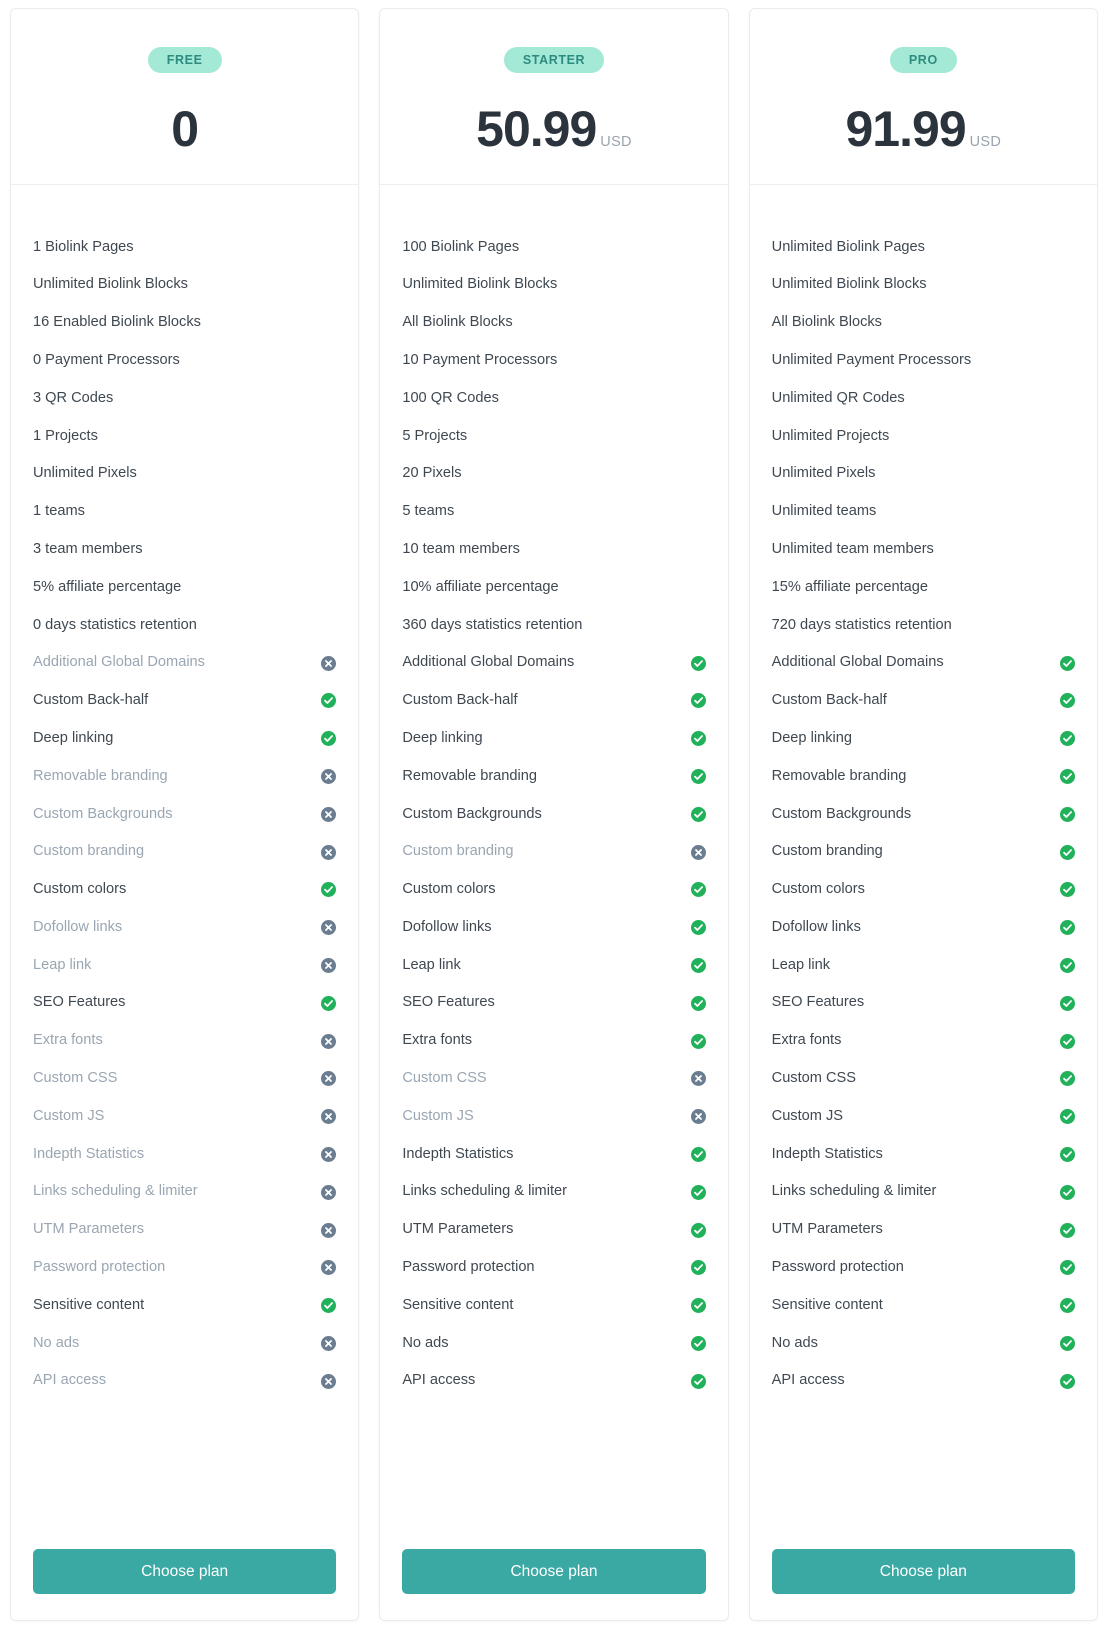 This screenshot has height=1629, width=1108. What do you see at coordinates (849, 586) in the screenshot?
I see `feature-label: 15% affiliate percentage` at bounding box center [849, 586].